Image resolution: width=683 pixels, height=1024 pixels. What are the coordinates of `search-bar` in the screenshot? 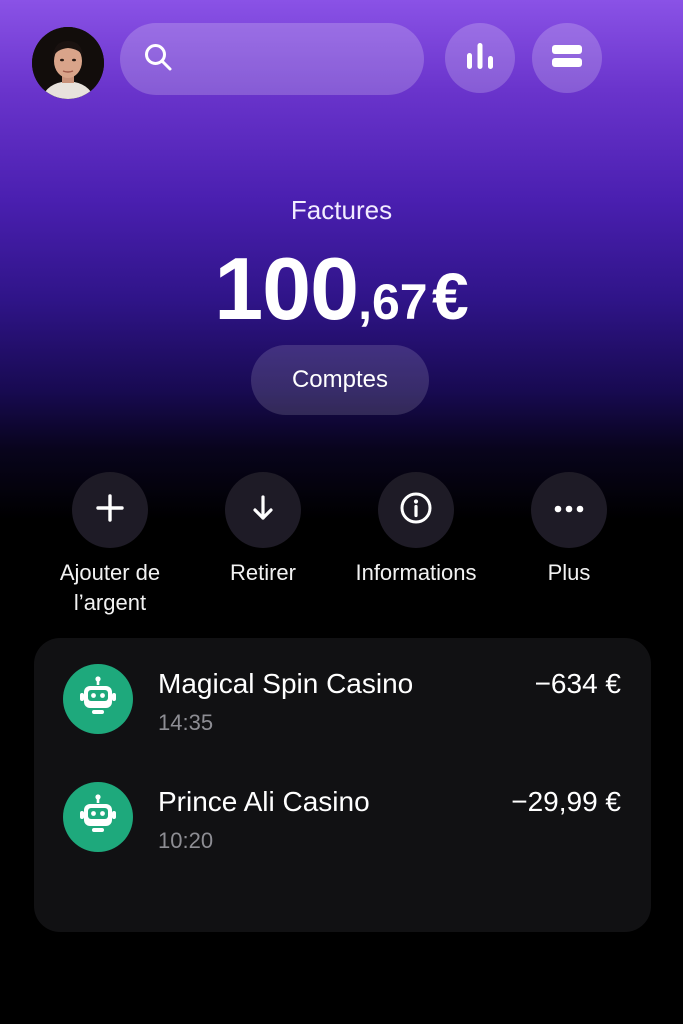 It's located at (272, 59).